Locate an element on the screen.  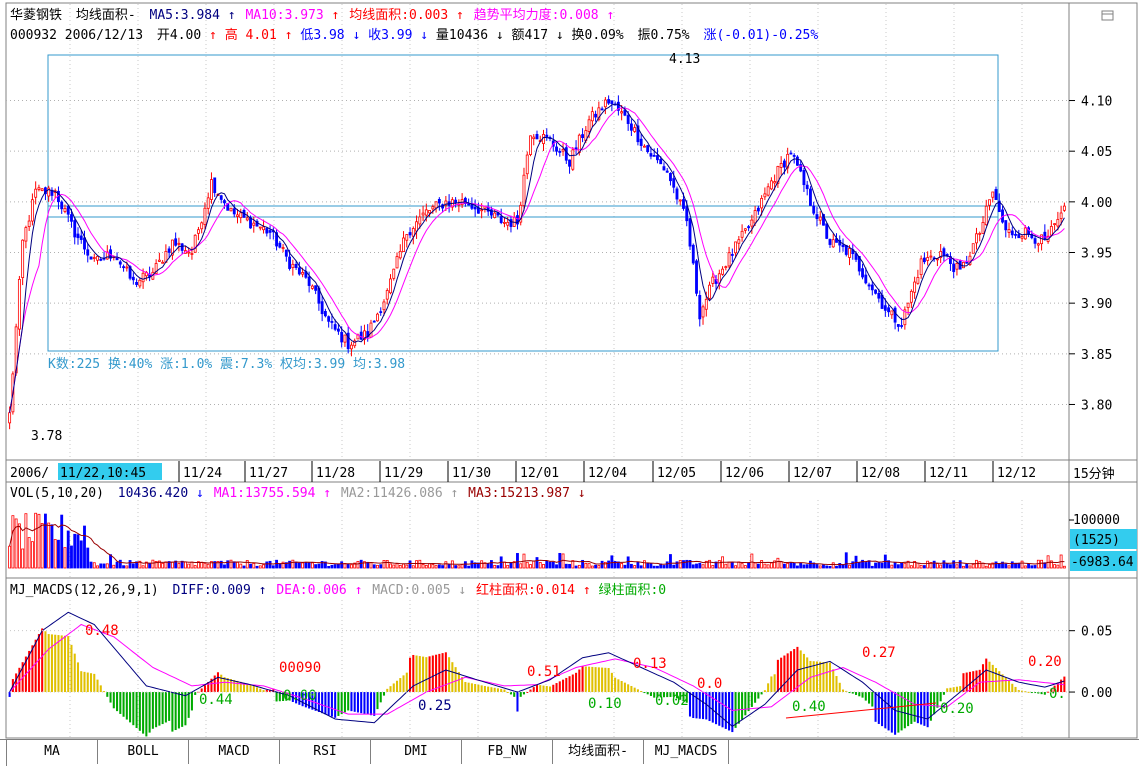
macd-dea: DEA:0.006 is located at coordinates (311, 590).